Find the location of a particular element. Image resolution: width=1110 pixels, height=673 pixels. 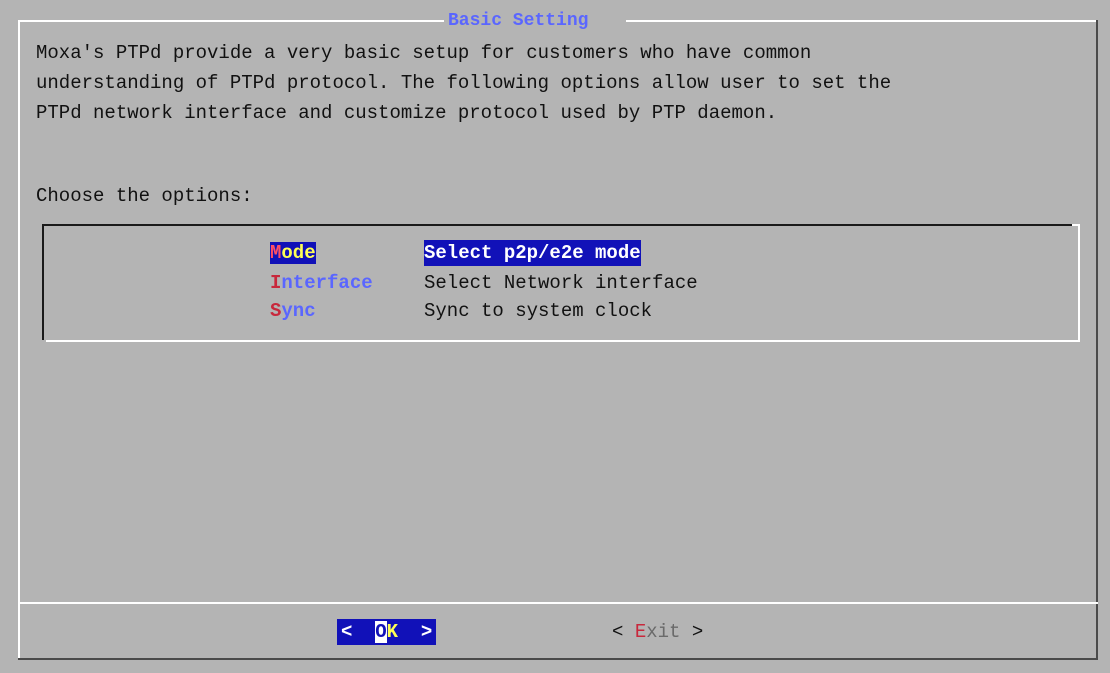

menu-item-sync-tag-rest: ync is located at coordinates (298, 311).